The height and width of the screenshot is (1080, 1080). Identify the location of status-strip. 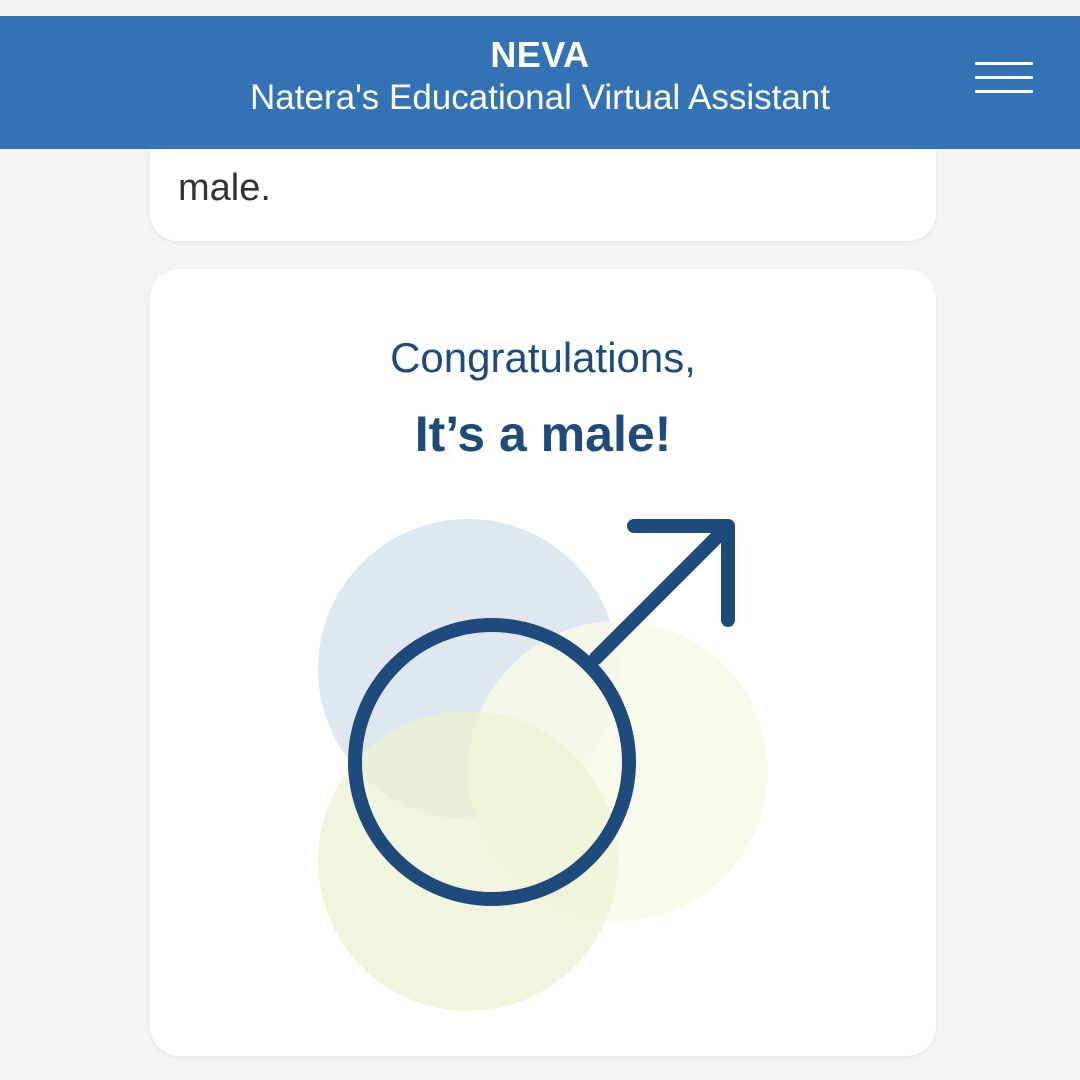
(540, 8).